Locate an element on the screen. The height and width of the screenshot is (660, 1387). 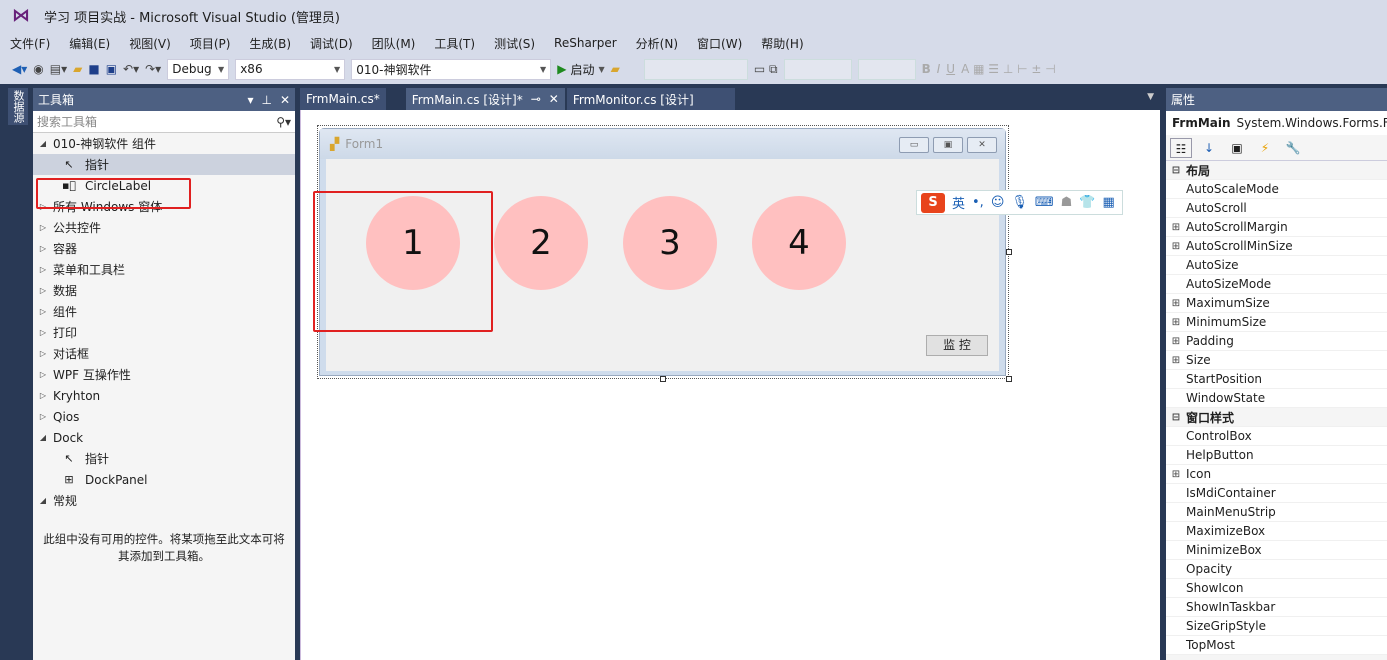
menu-item: 生成(B) is located at coordinates (270, 43).